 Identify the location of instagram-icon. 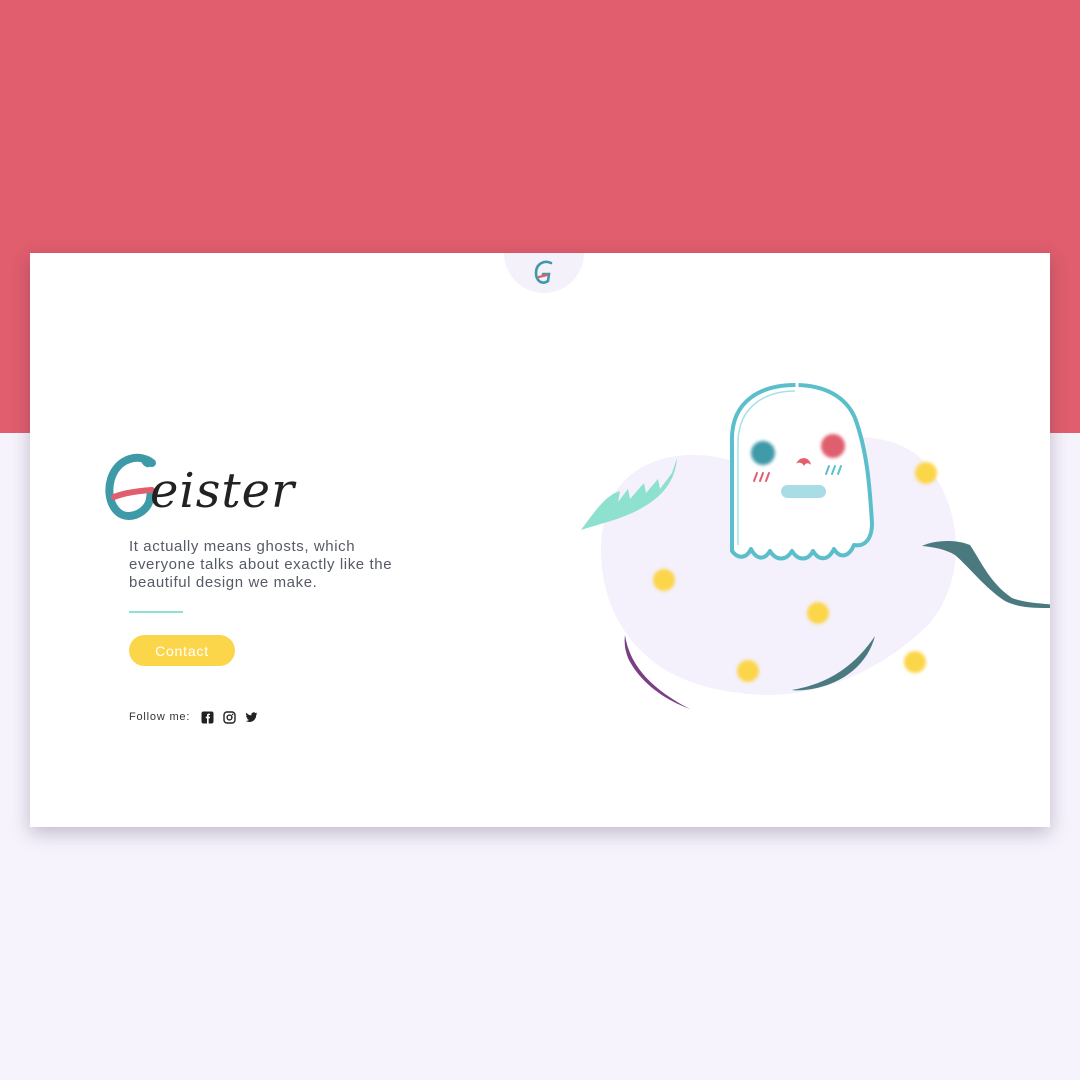
(229, 717).